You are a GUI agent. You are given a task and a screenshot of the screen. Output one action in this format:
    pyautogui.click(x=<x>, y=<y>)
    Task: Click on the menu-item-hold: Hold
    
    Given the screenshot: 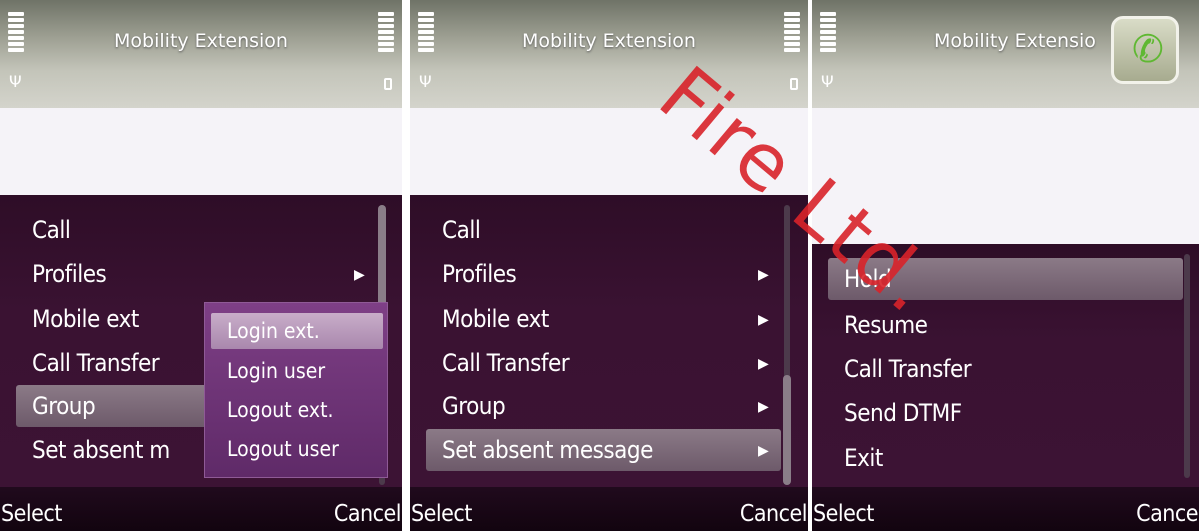 What is the action you would take?
    pyautogui.click(x=1005, y=279)
    